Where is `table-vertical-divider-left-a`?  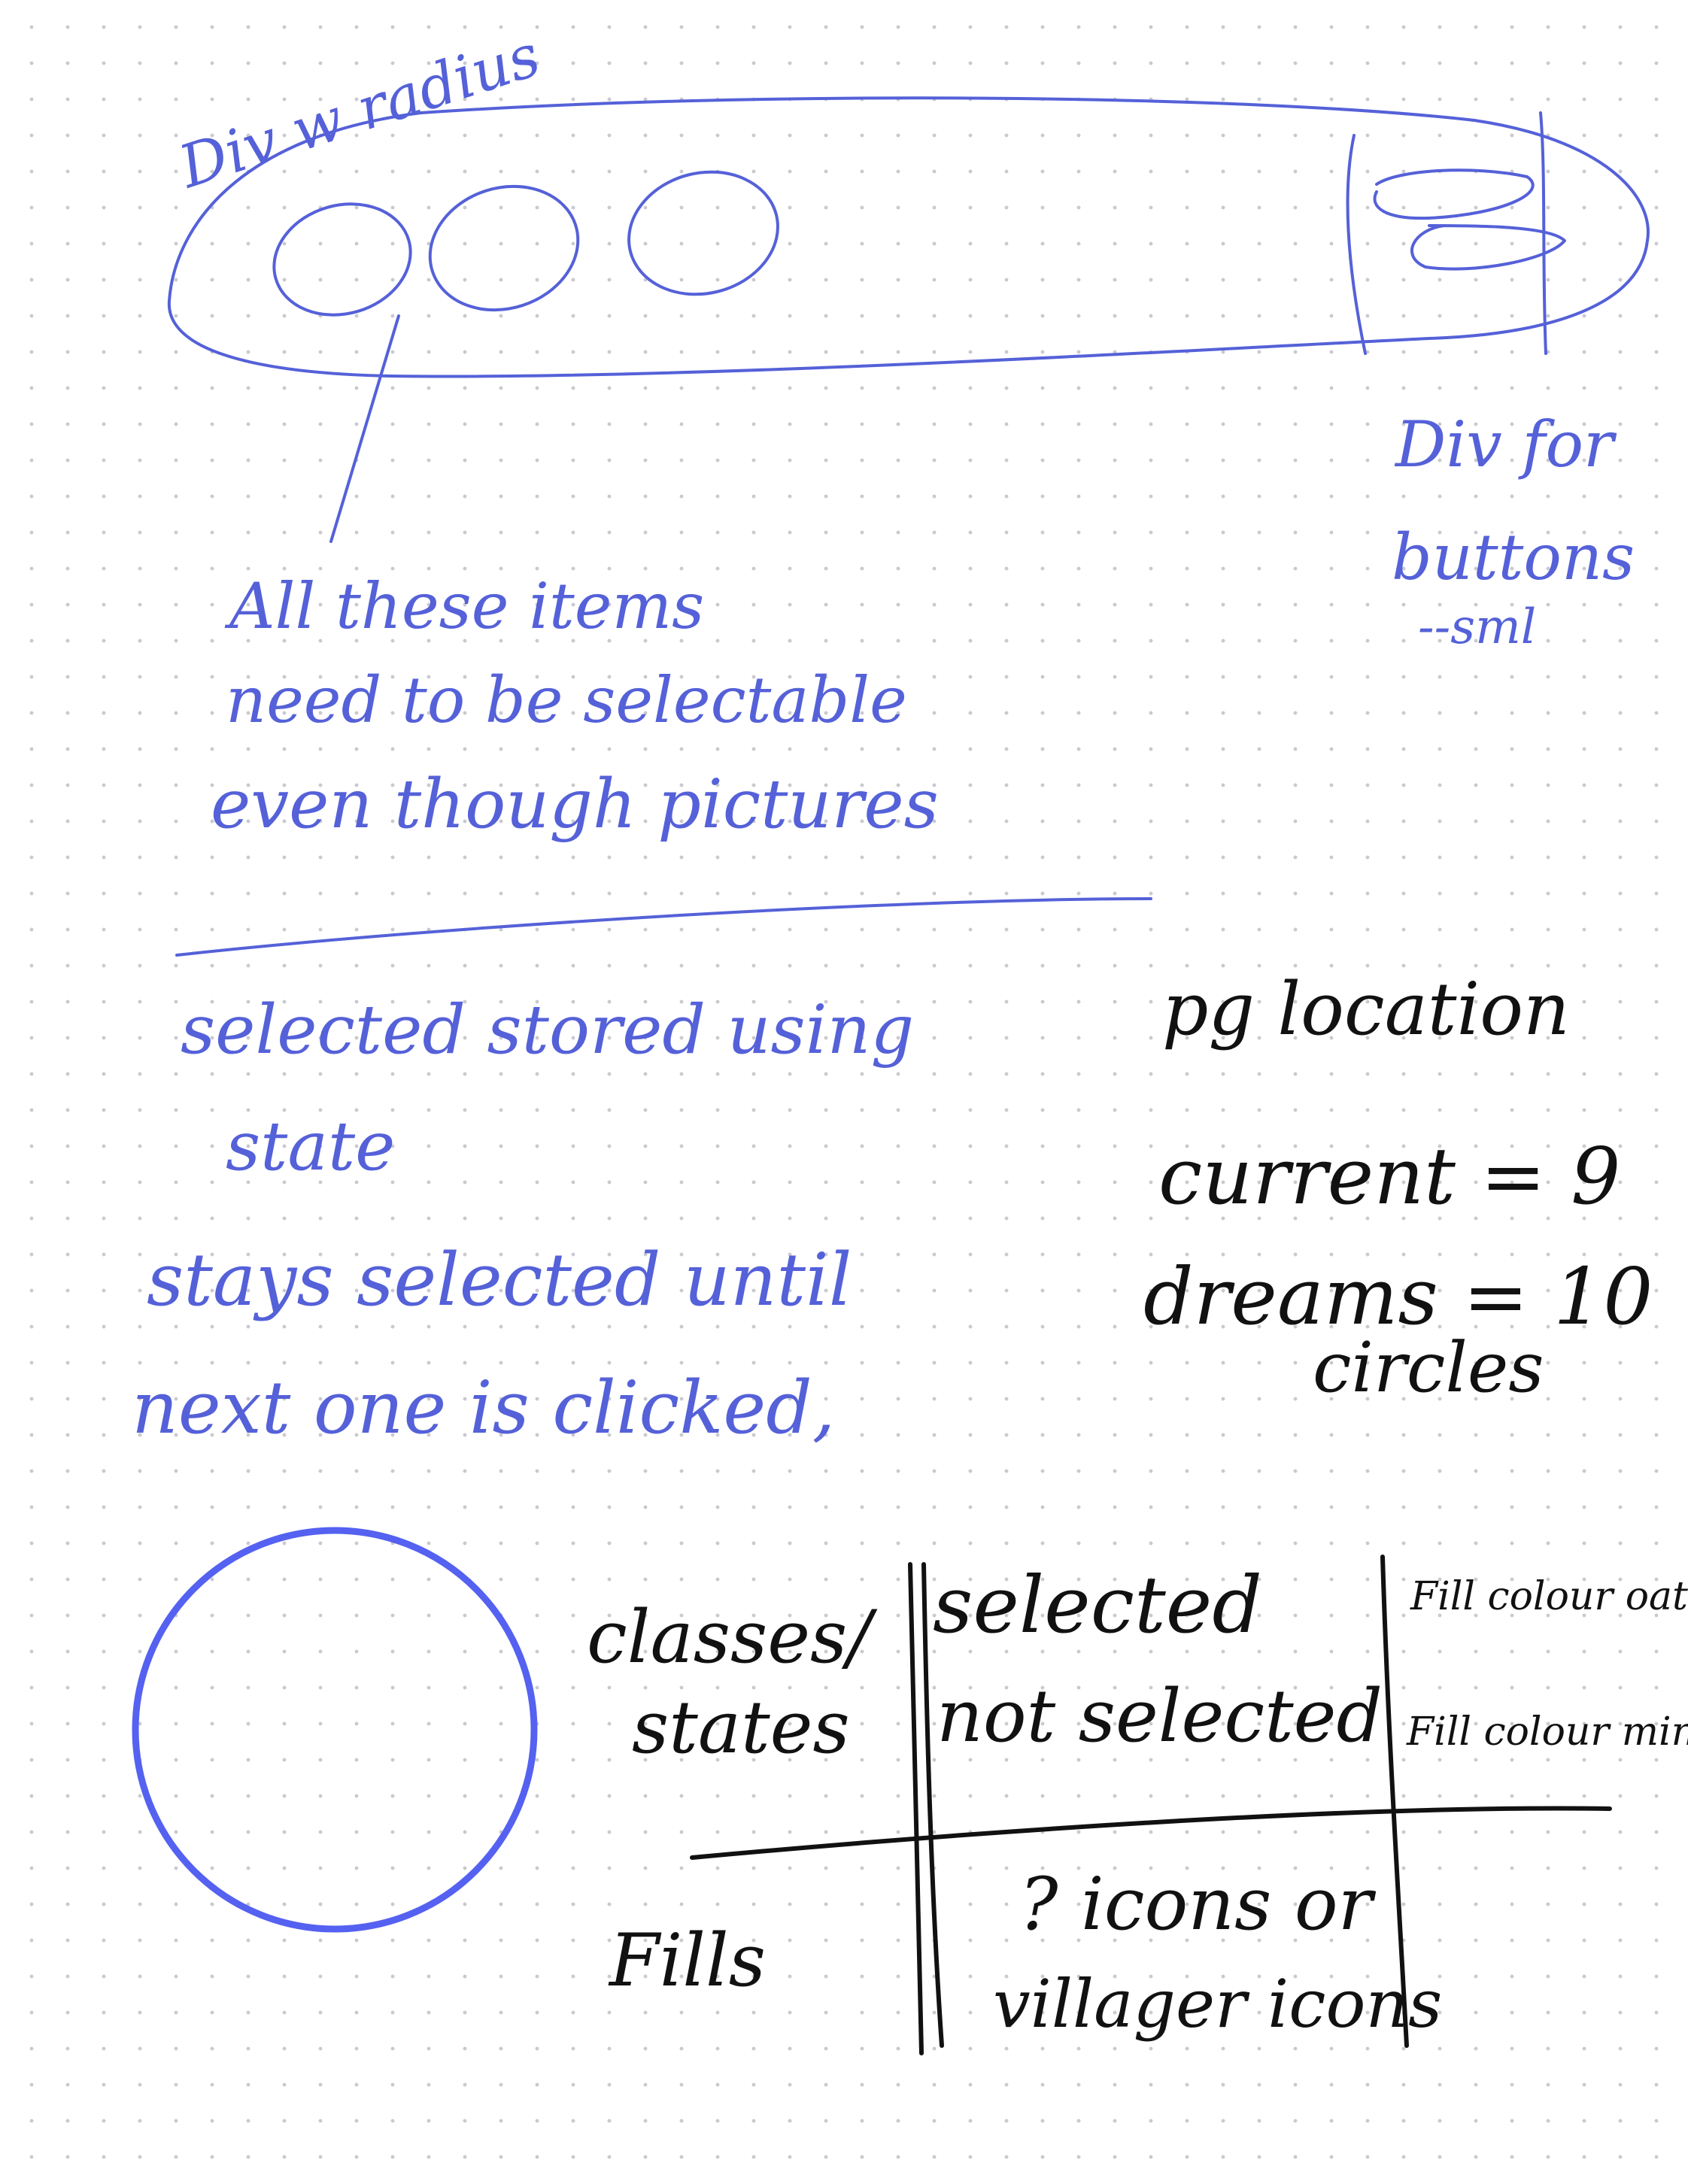
table-vertical-divider-left-a is located at coordinates (916, 1808).